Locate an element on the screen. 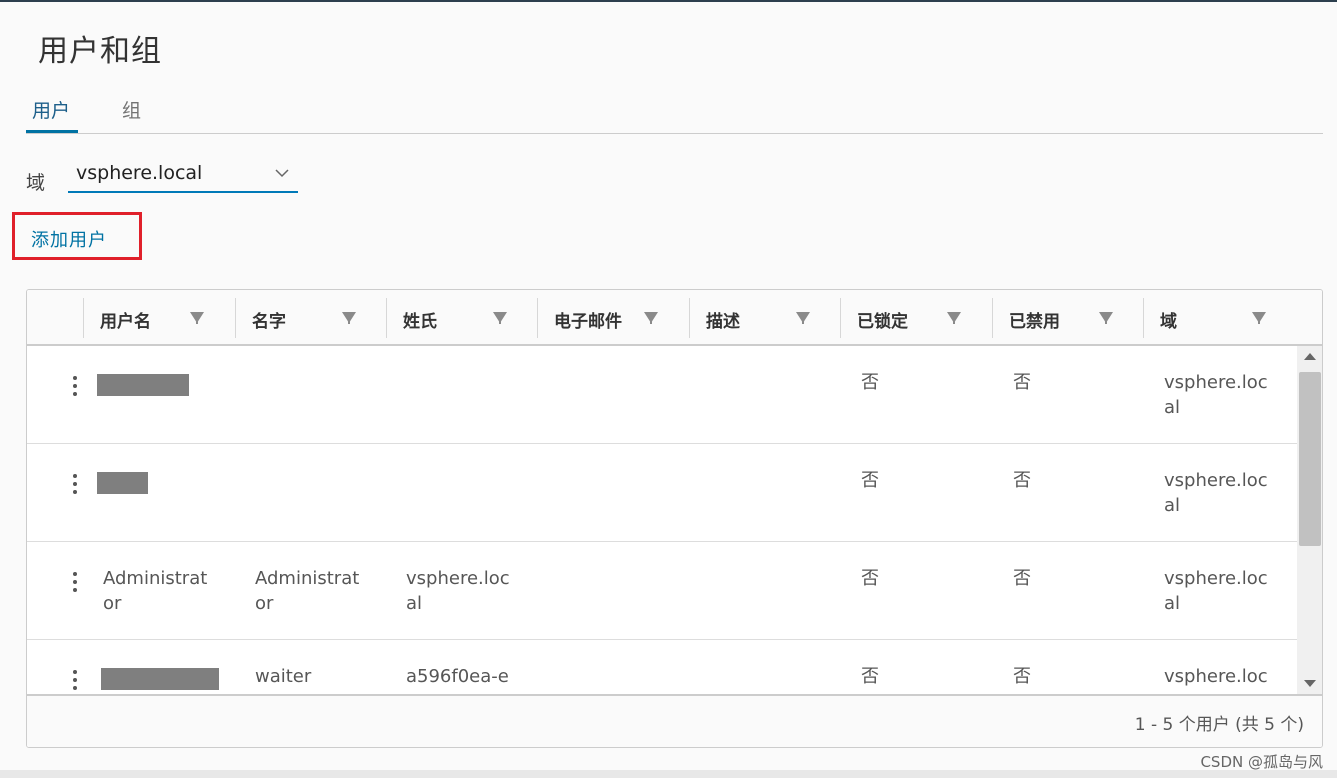 This screenshot has height=778, width=1337. column-header-locked: 已锁定 is located at coordinates (916, 318).